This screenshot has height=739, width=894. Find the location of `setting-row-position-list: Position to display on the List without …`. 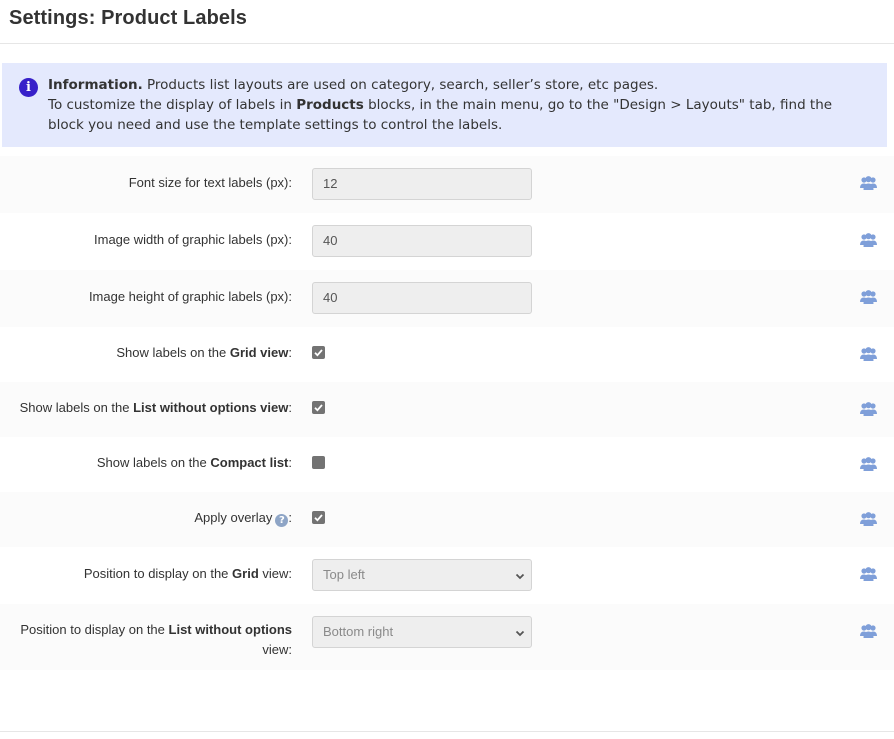

setting-row-position-list: Position to display on the List without … is located at coordinates (447, 637).